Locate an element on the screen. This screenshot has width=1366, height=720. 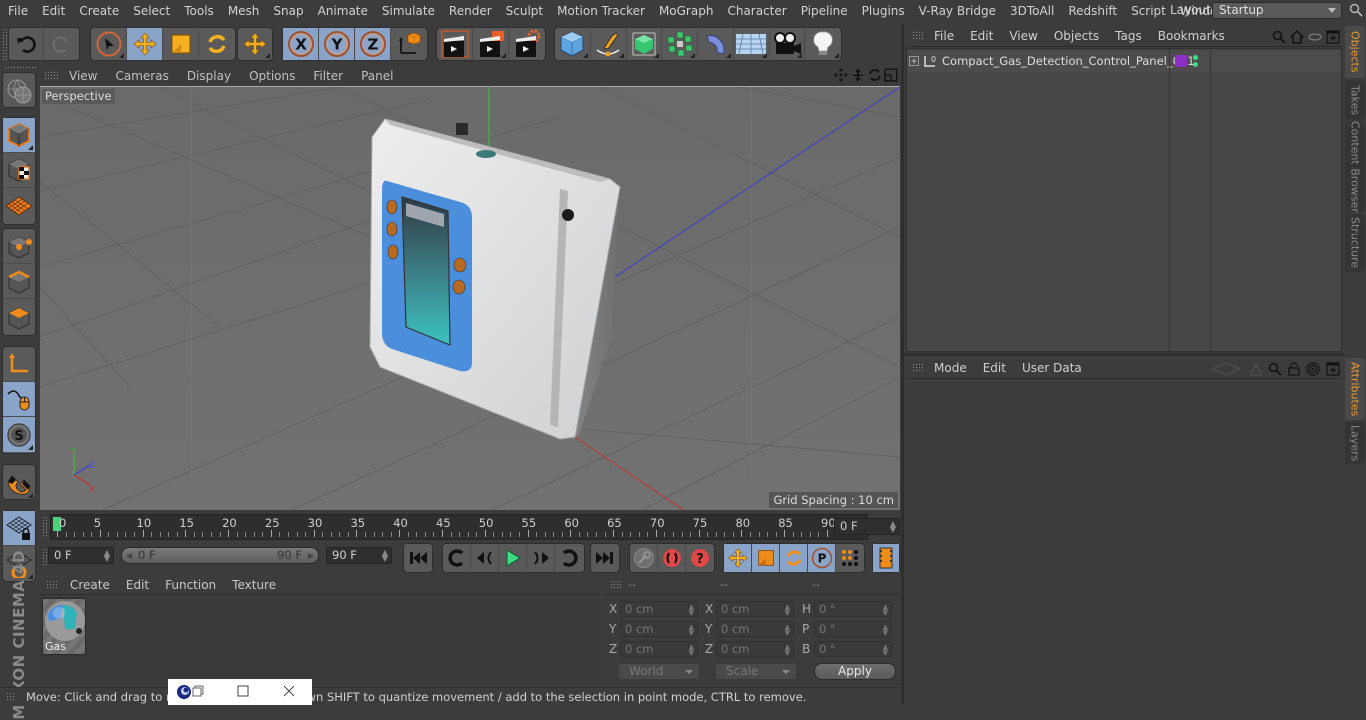
z-axis-lock-button: Z is located at coordinates (373, 44).